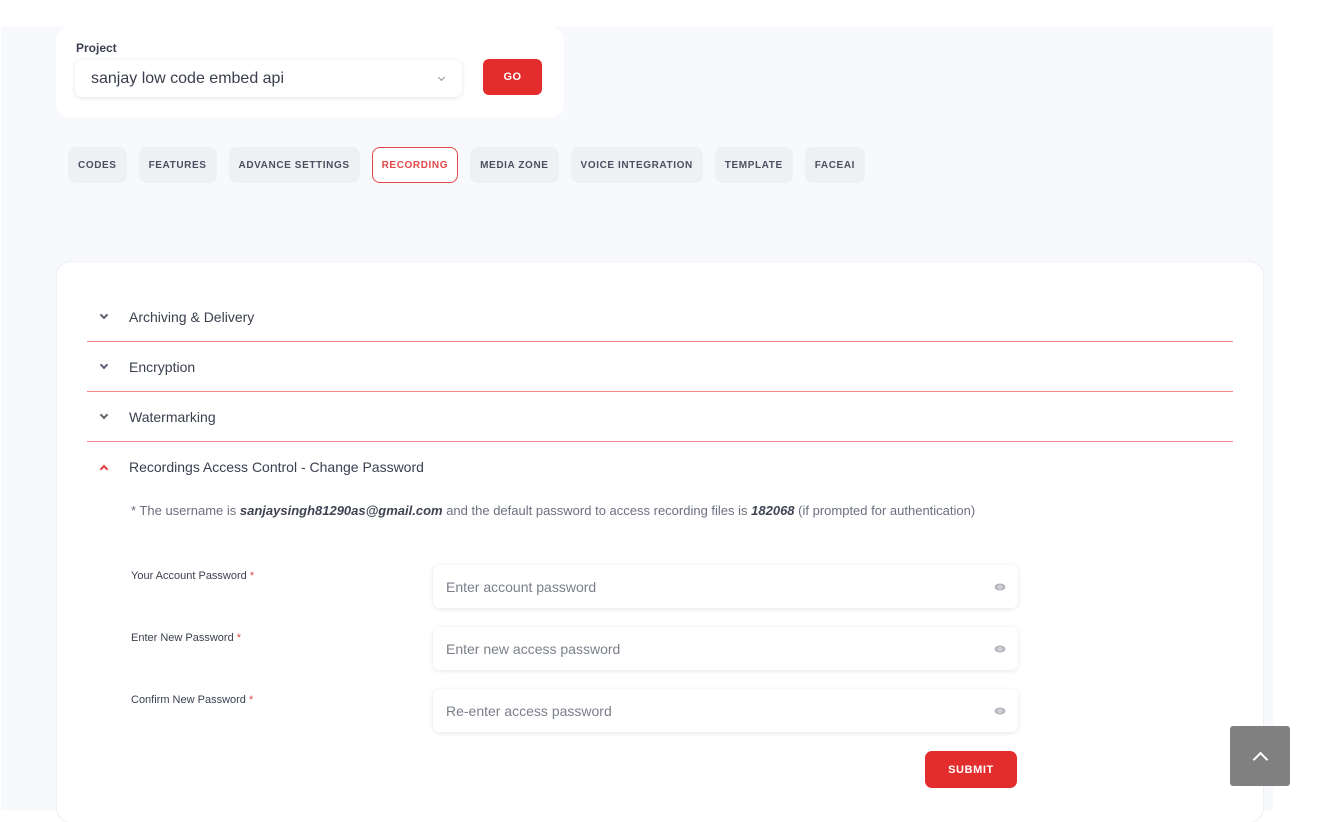  Describe the element at coordinates (96, 48) in the screenshot. I see `project-label: Project` at that location.